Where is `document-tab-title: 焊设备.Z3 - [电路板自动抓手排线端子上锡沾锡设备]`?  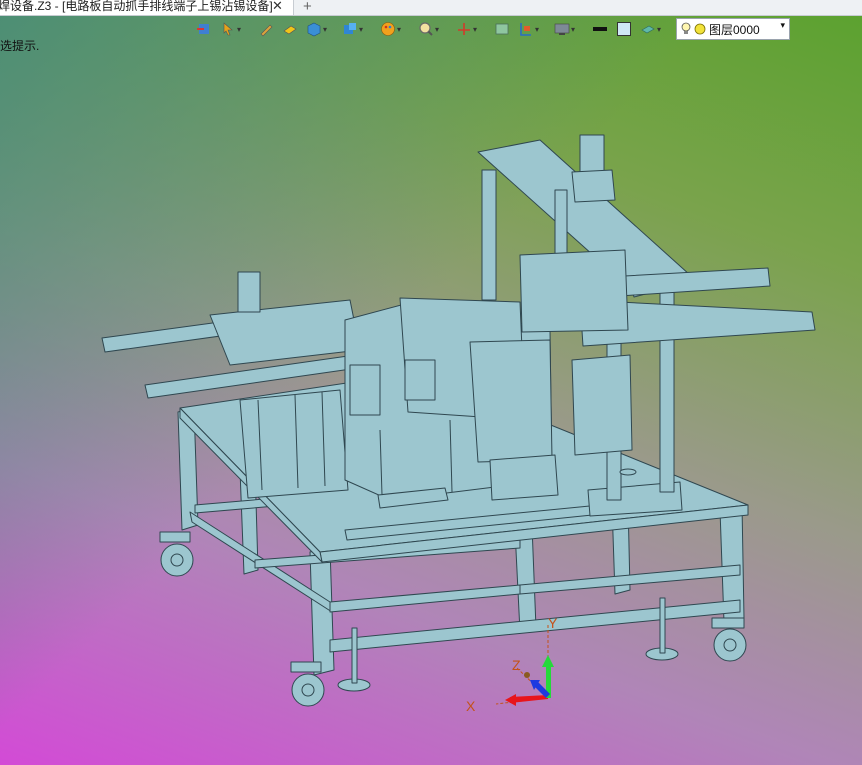
document-tab-title: 焊设备.Z3 - [电路板自动抓手排线端子上锡沾锡设备] is located at coordinates (136, 6).